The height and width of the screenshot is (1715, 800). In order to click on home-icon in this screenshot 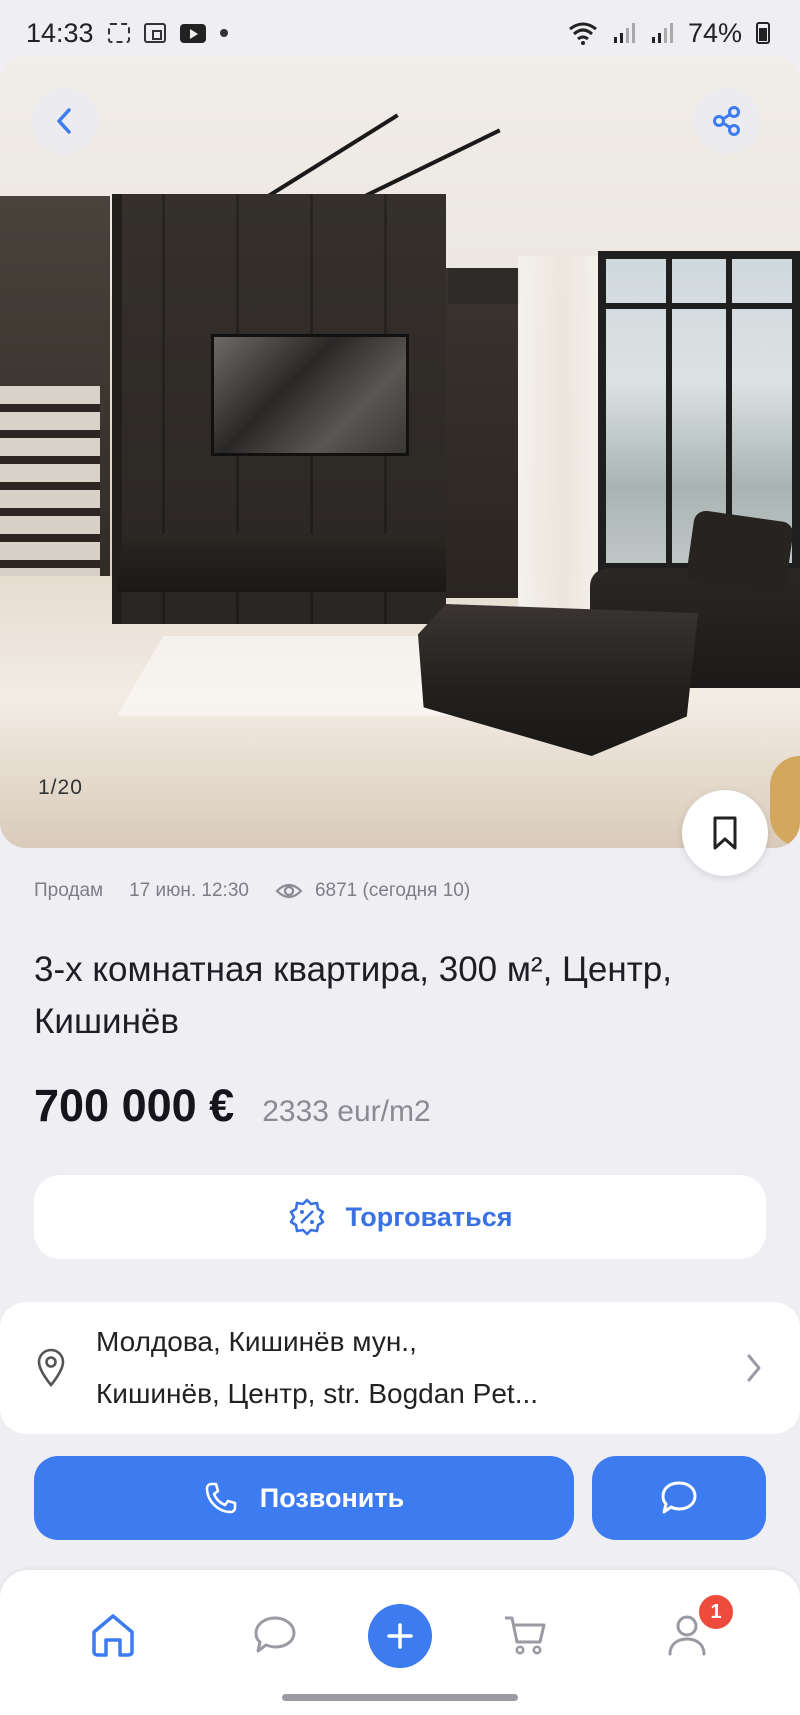, I will do `click(113, 1635)`.